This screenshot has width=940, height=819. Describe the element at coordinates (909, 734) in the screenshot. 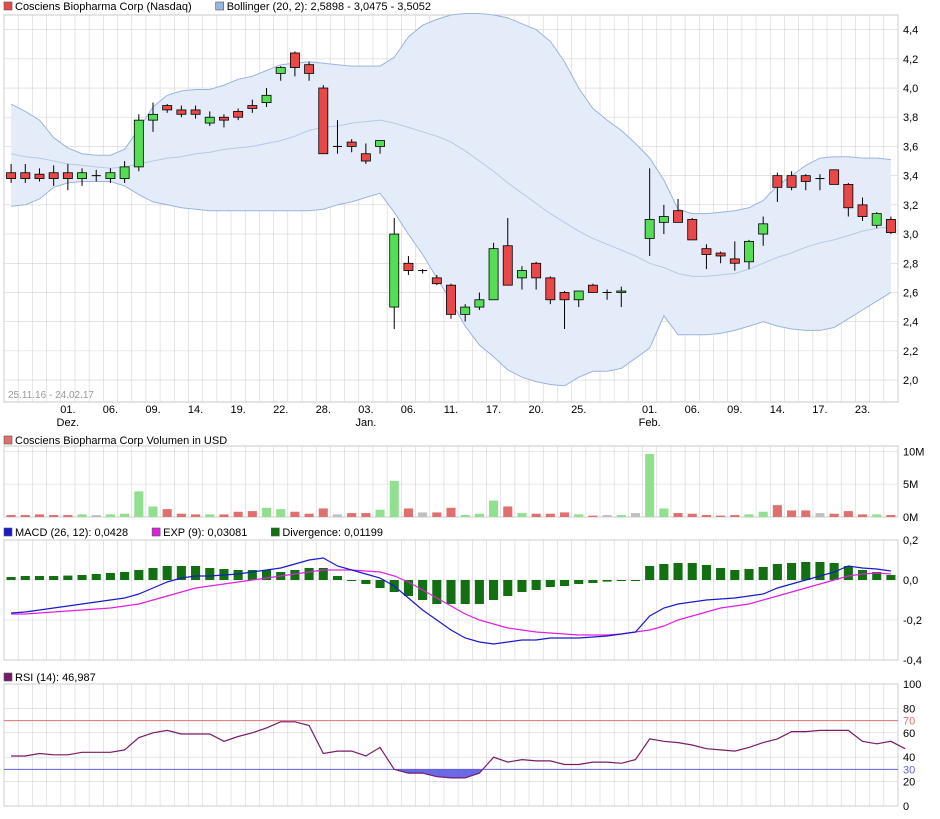

I see `rsi-y-tick-label: 60` at that location.